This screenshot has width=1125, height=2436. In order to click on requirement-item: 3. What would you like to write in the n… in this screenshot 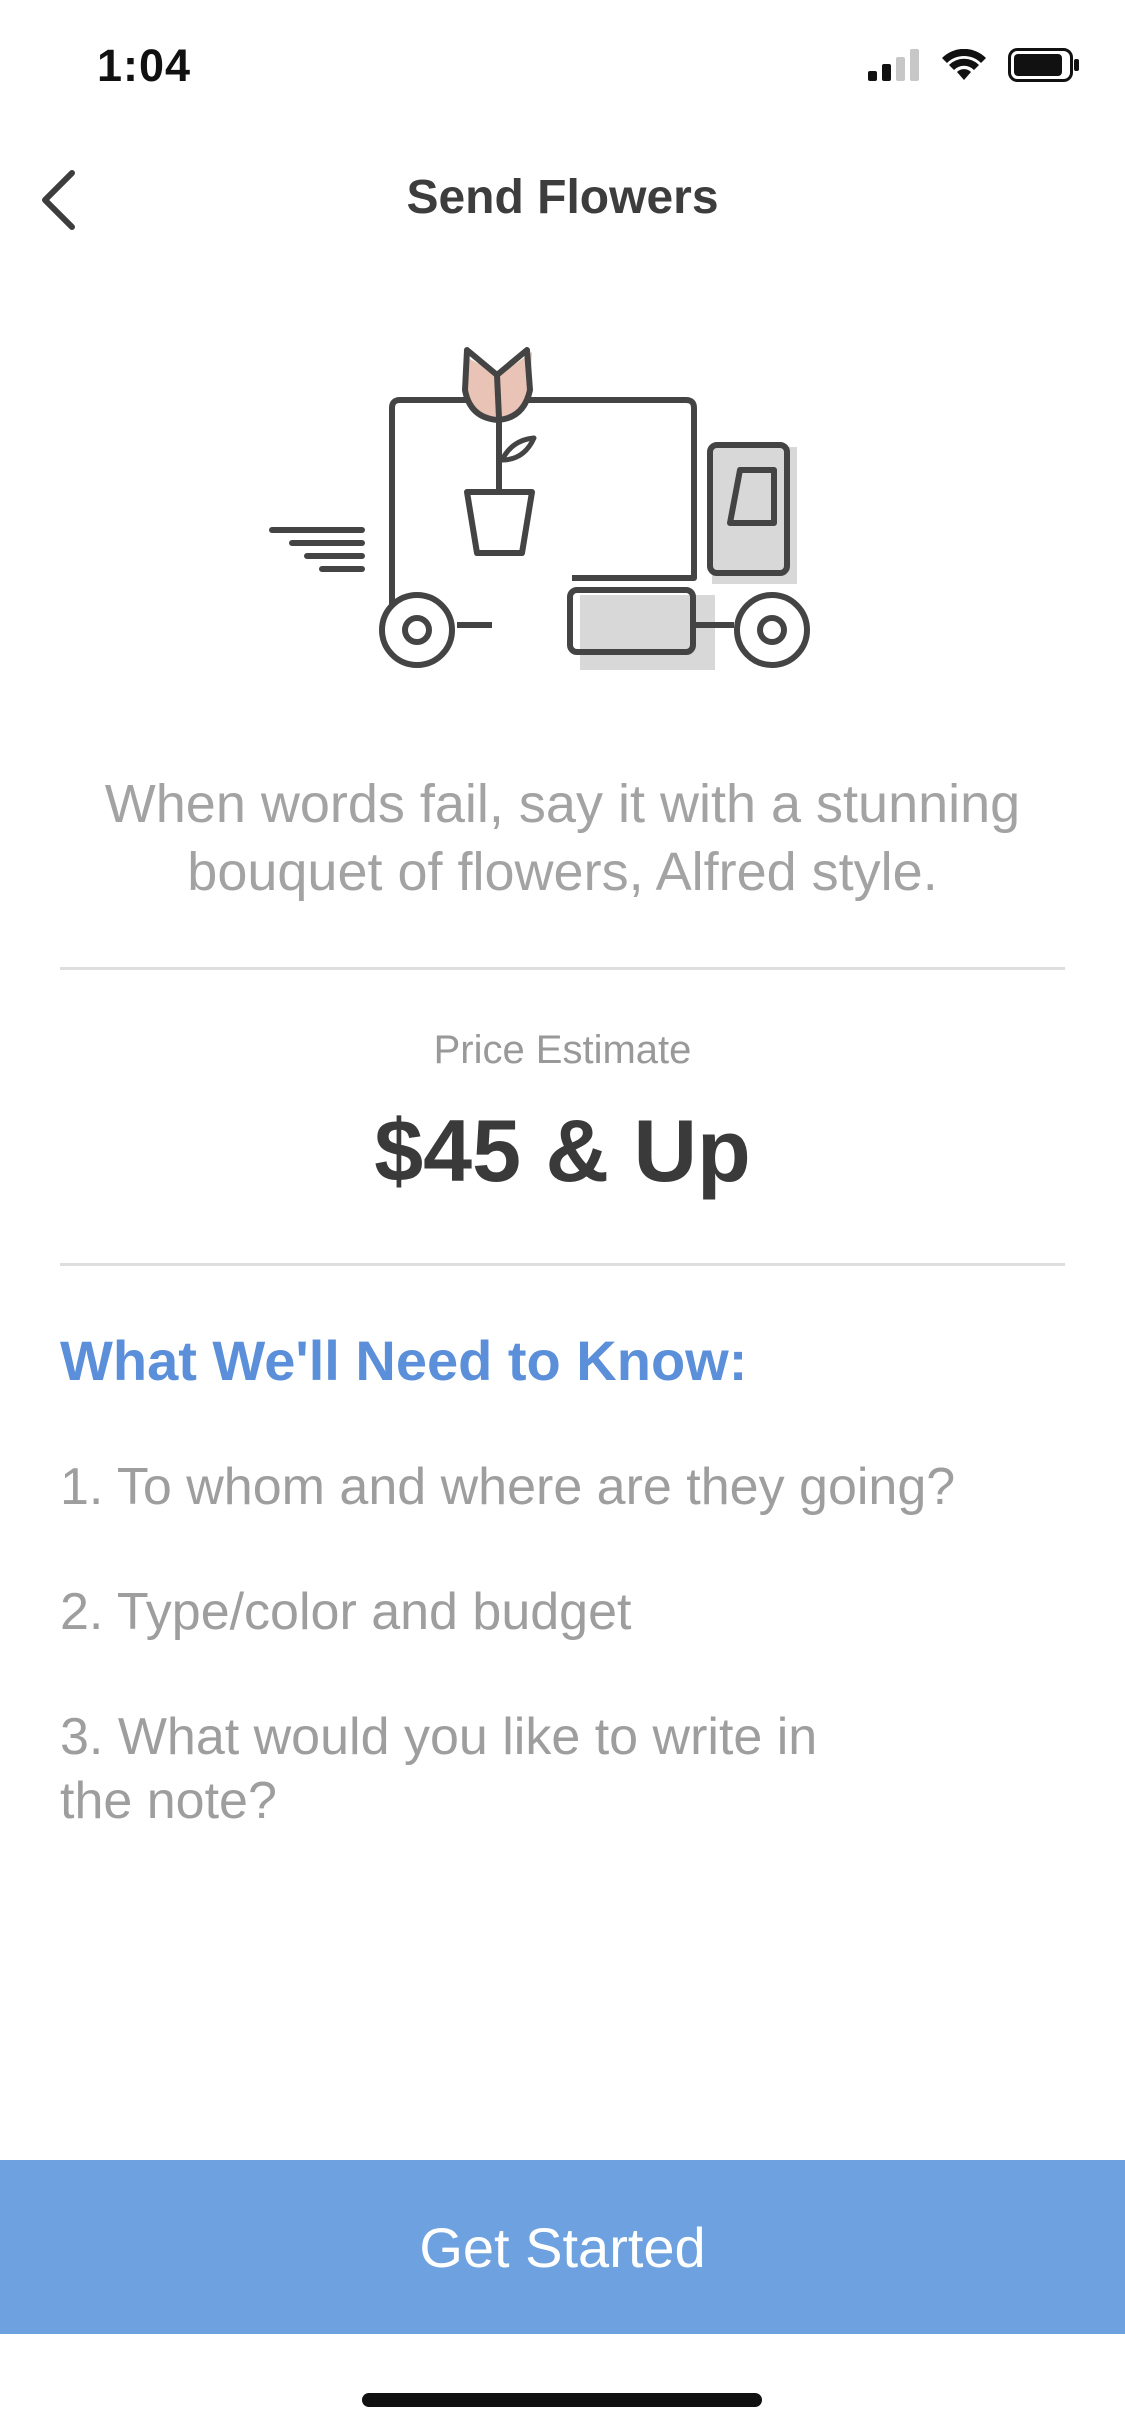, I will do `click(439, 1769)`.